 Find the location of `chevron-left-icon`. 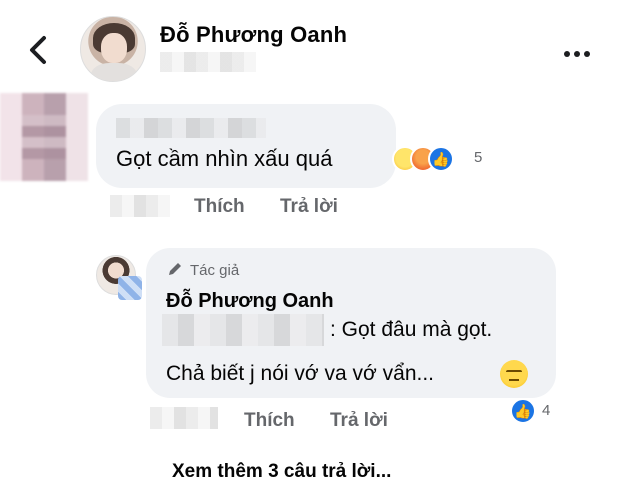

chevron-left-icon is located at coordinates (39, 50).